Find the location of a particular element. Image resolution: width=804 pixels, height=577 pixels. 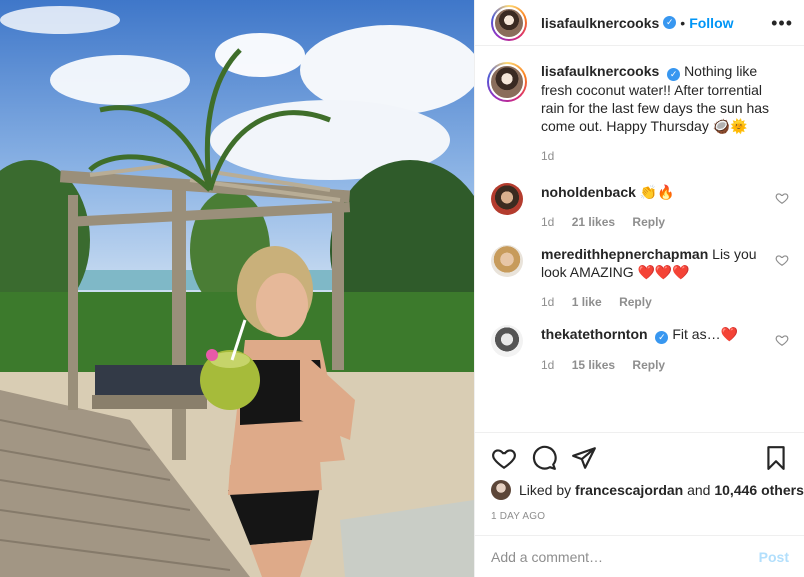

liker-username: francescajordan is located at coordinates (629, 490).